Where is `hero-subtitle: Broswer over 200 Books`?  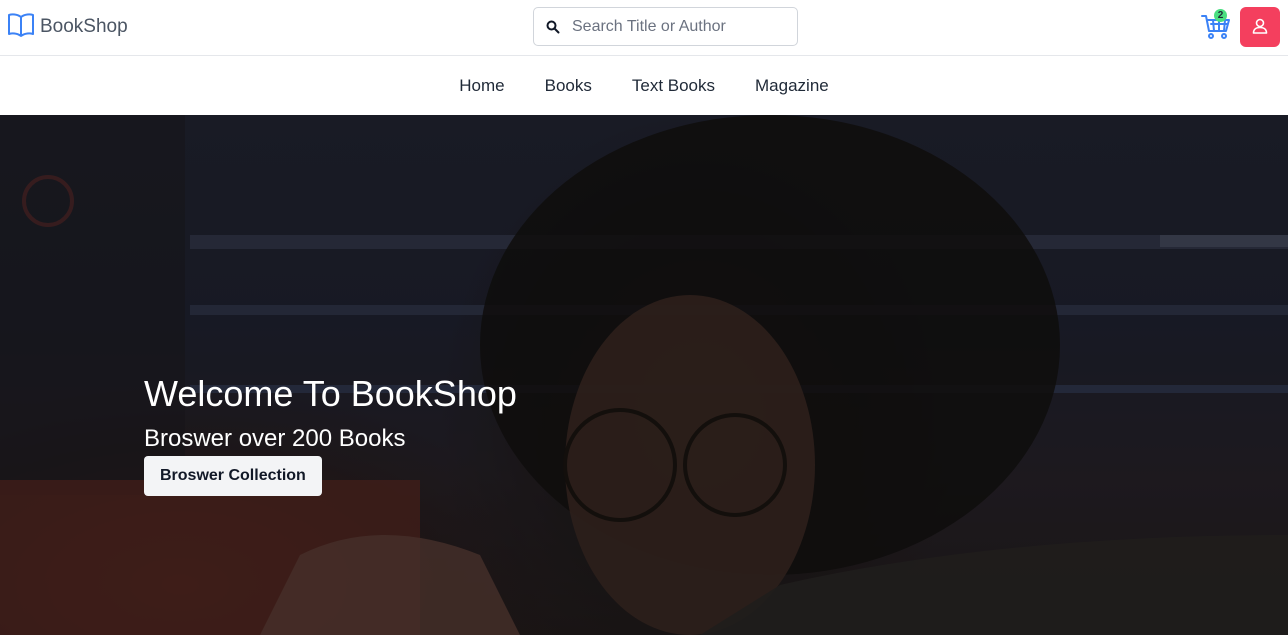 hero-subtitle: Broswer over 200 Books is located at coordinates (275, 438).